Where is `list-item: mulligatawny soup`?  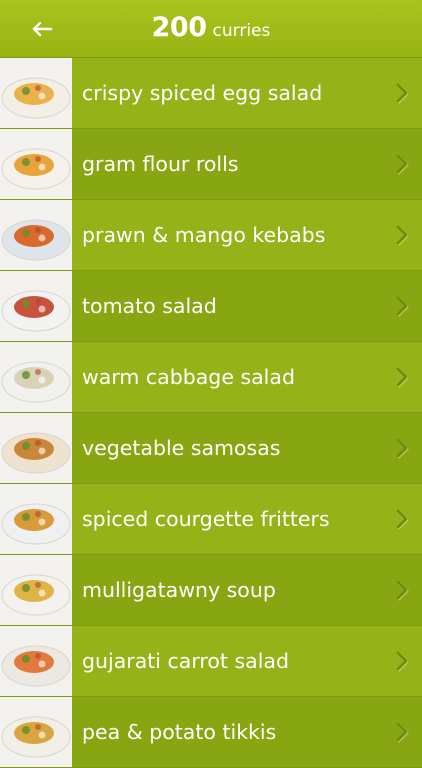
list-item: mulligatawny soup is located at coordinates (211, 590).